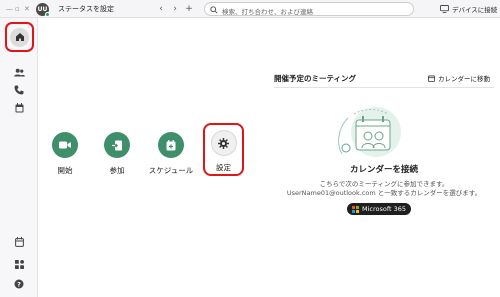 The image size is (500, 297). Describe the element at coordinates (355, 209) in the screenshot. I see `microsoft-logo-icon` at that location.